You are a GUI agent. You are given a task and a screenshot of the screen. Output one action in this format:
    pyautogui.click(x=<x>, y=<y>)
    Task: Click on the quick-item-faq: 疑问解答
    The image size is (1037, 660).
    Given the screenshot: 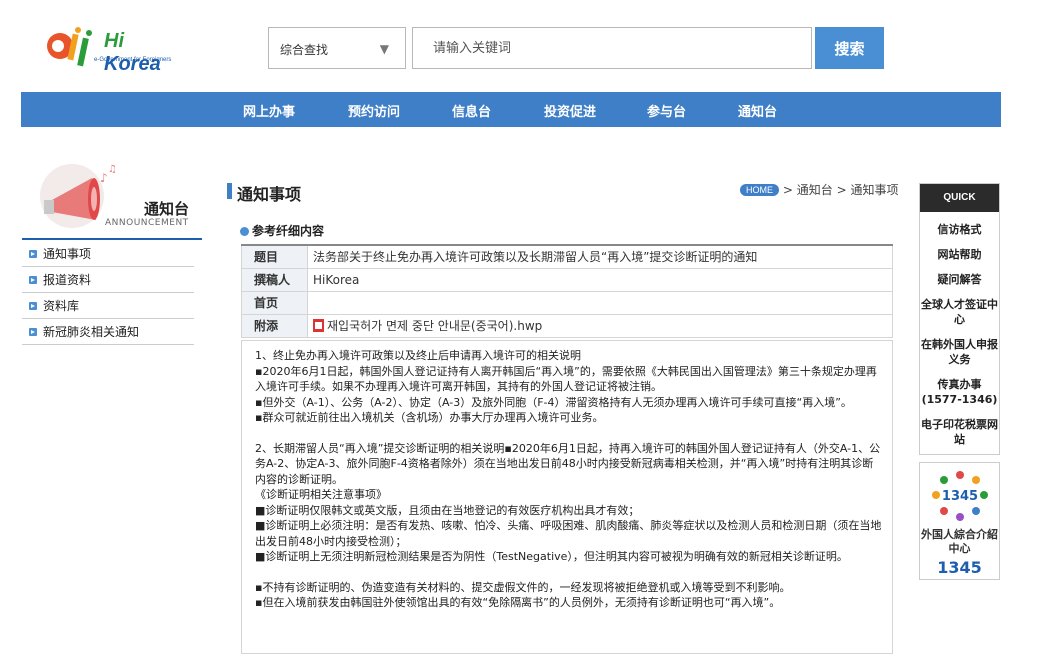 What is the action you would take?
    pyautogui.click(x=959, y=279)
    